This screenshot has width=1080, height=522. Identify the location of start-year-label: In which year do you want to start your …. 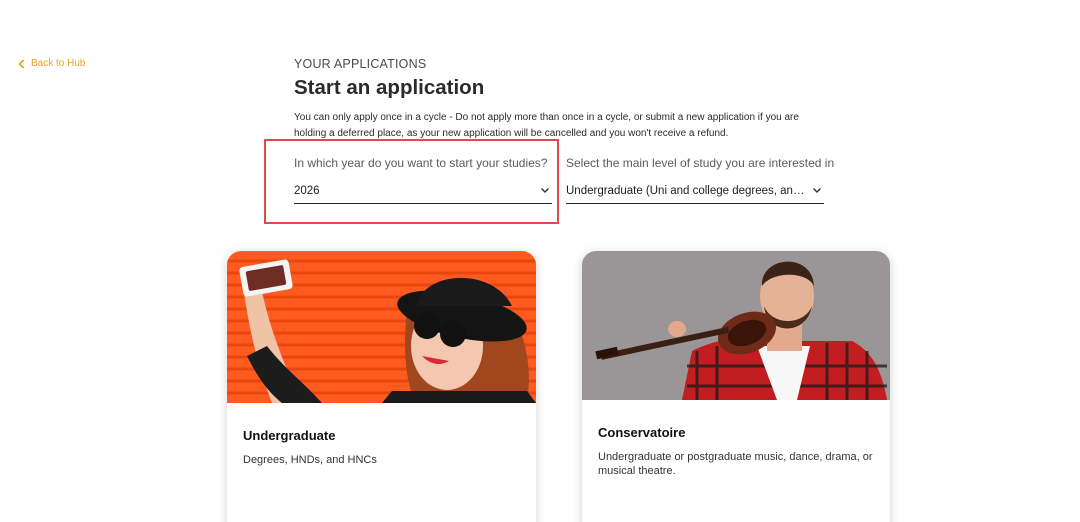
(421, 163).